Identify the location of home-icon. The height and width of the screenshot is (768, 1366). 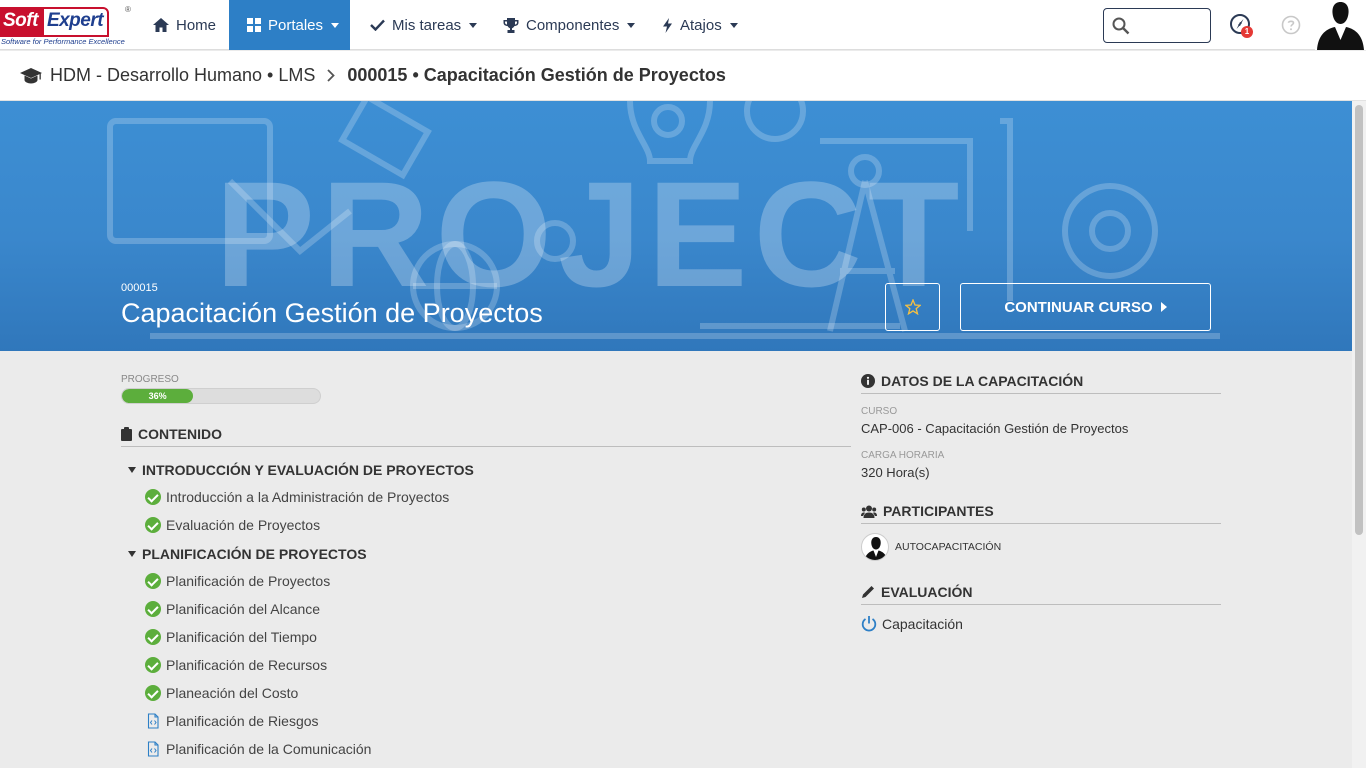
(161, 25).